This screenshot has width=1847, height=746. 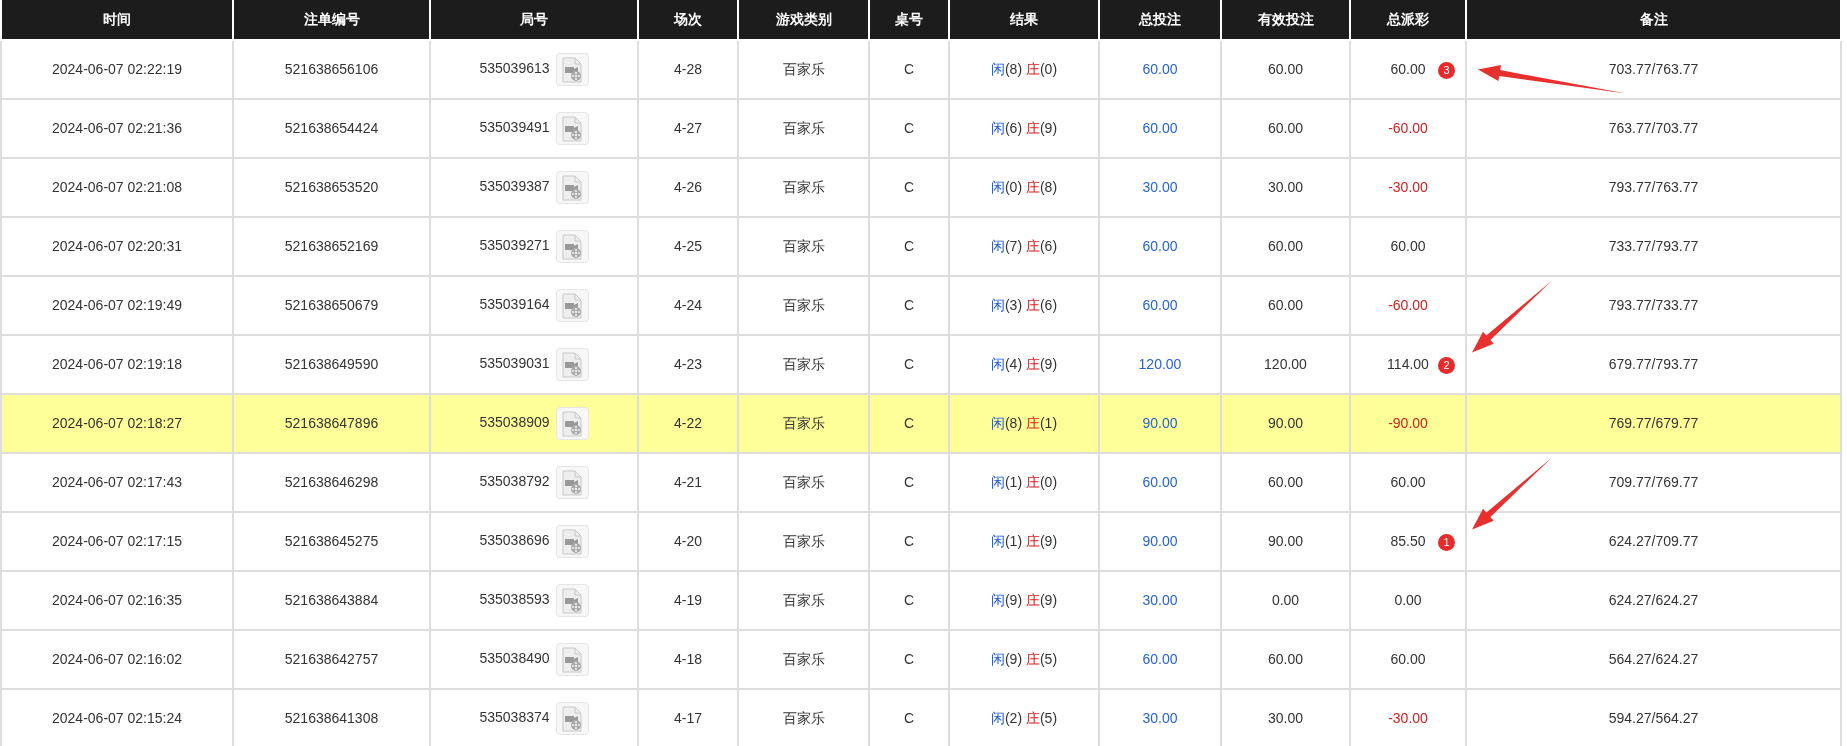 What do you see at coordinates (688, 600) in the screenshot?
I see `match-text: 4-19` at bounding box center [688, 600].